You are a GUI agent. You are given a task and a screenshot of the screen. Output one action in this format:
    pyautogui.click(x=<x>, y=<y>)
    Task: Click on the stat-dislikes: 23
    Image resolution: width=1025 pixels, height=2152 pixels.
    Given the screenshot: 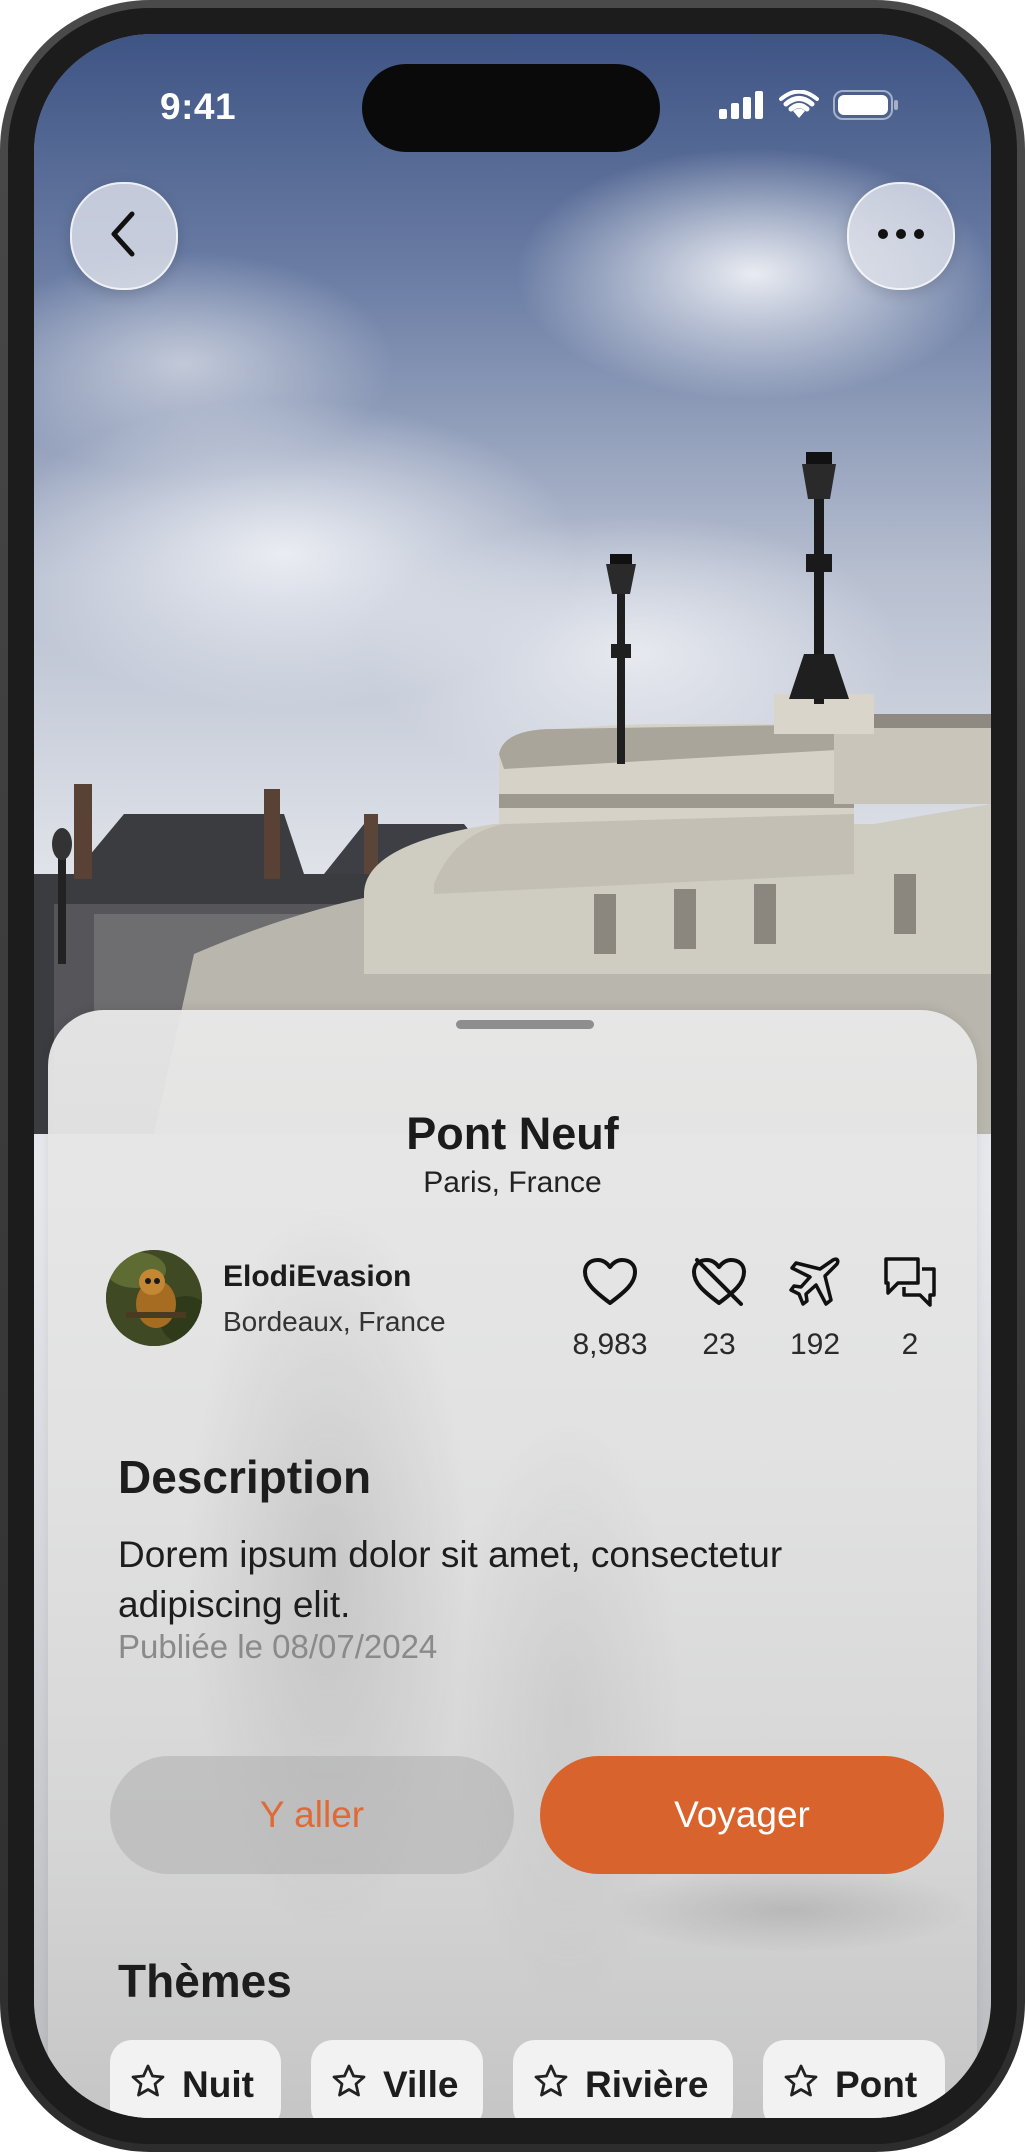 What is the action you would take?
    pyautogui.click(x=719, y=1308)
    